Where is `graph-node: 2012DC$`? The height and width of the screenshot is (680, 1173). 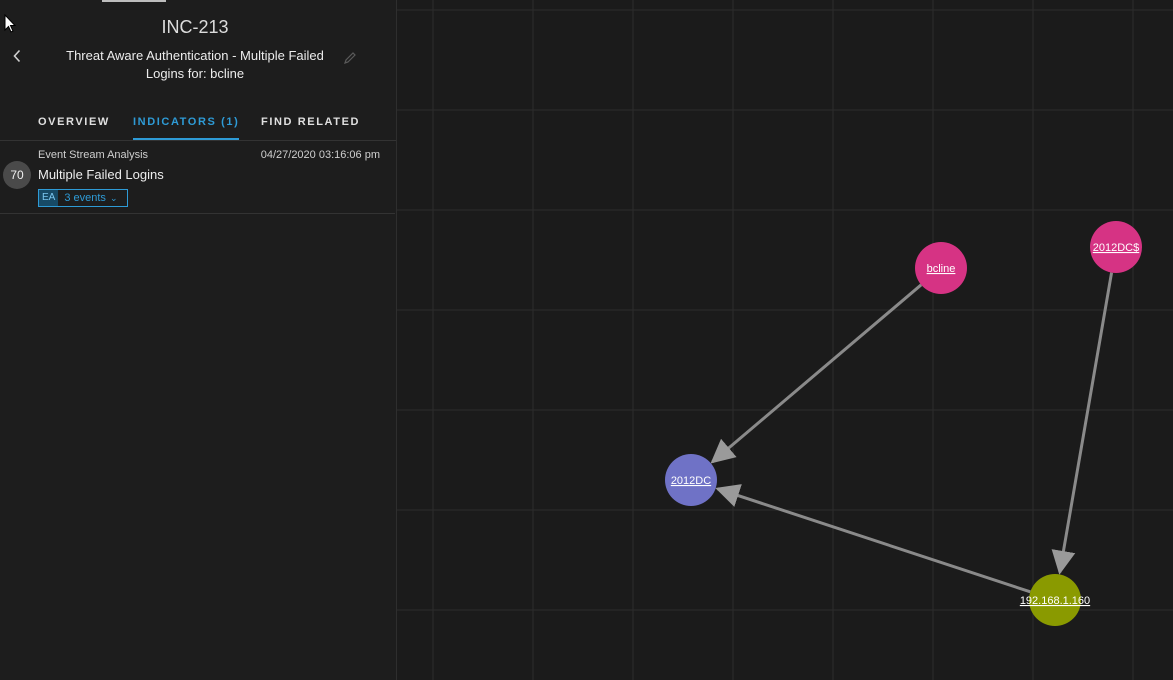 graph-node: 2012DC$ is located at coordinates (1116, 247).